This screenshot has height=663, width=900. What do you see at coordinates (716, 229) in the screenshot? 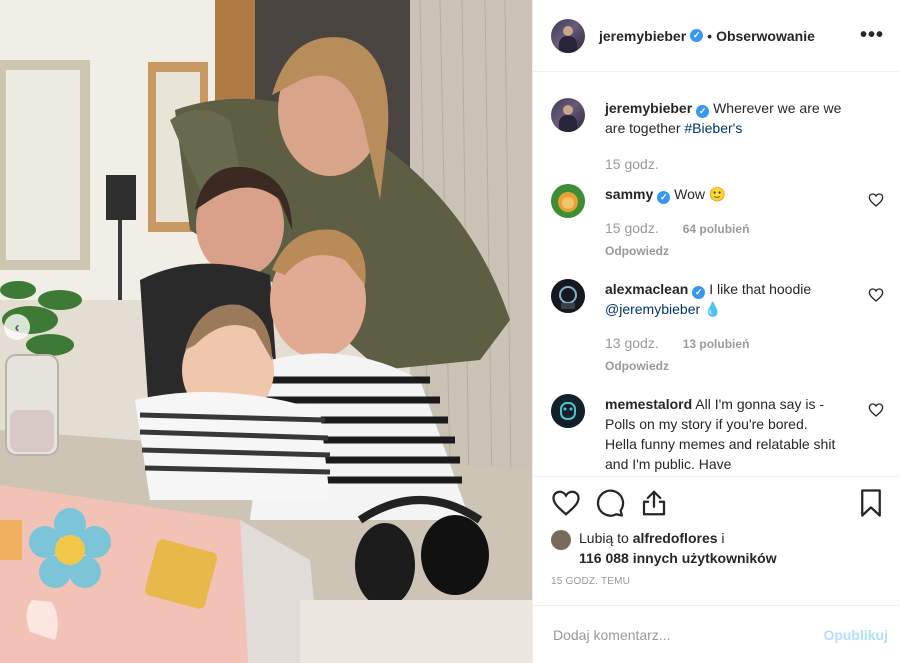
I see `comment-likes-count: 64 polubień` at bounding box center [716, 229].